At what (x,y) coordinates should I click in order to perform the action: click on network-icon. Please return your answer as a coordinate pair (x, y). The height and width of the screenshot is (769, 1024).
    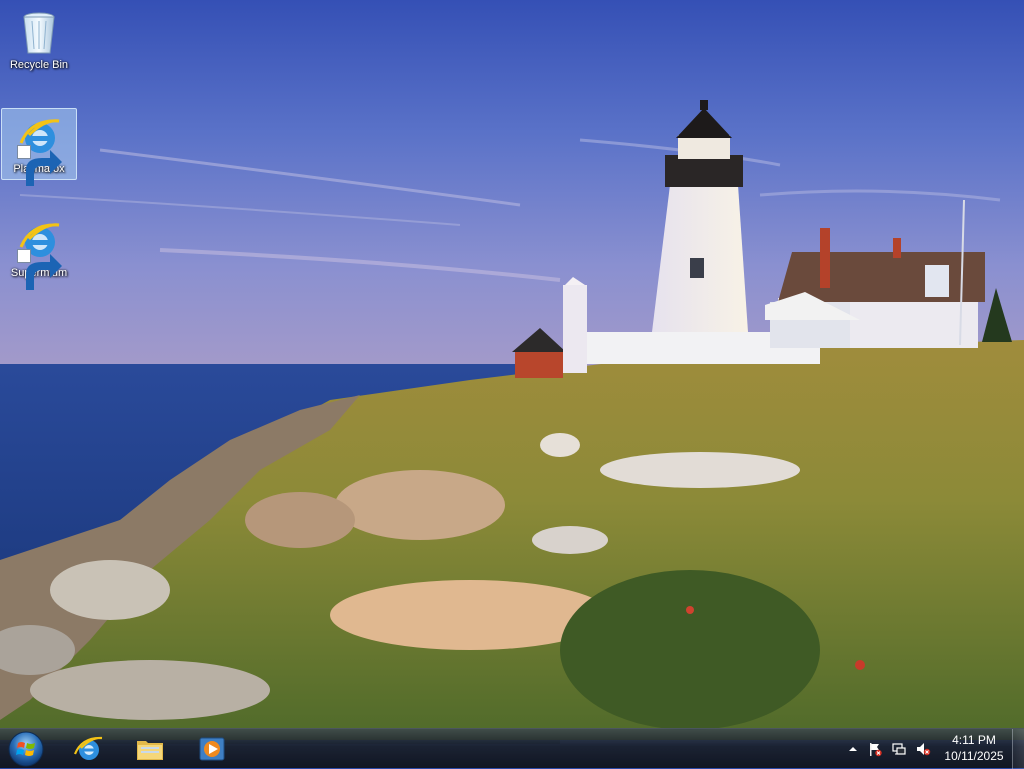
    Looking at the image, I should click on (899, 749).